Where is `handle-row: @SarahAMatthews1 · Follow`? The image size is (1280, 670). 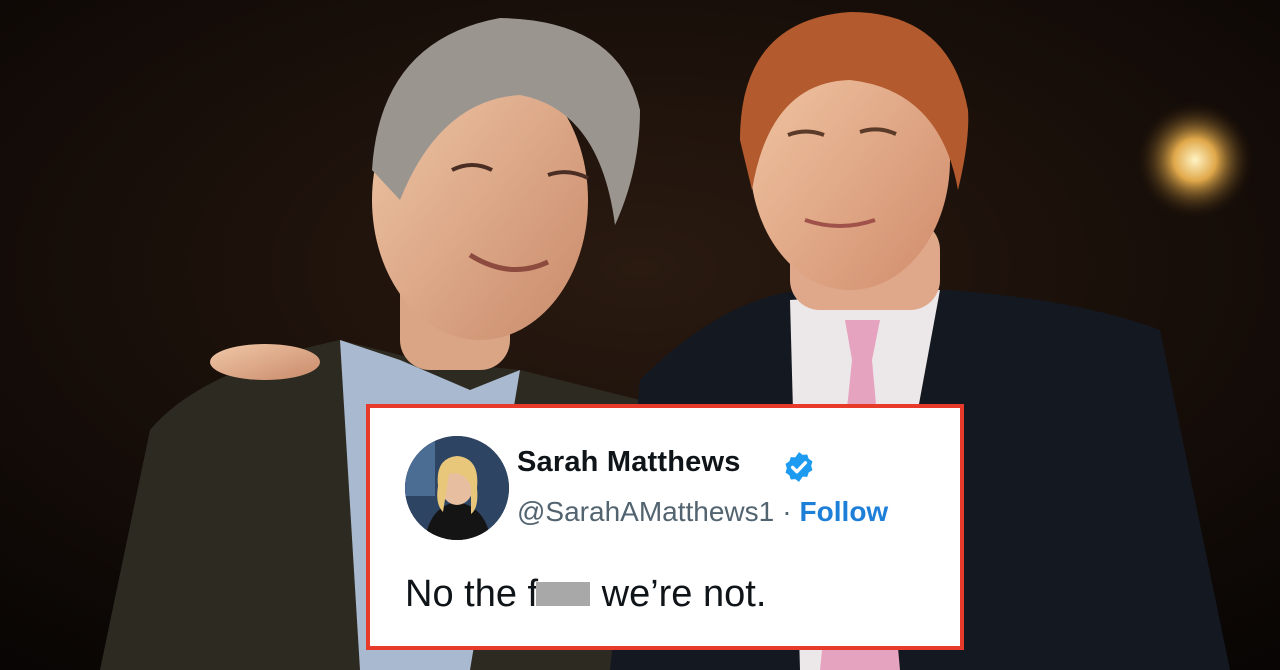
handle-row: @SarahAMatthews1 · Follow is located at coordinates (702, 512).